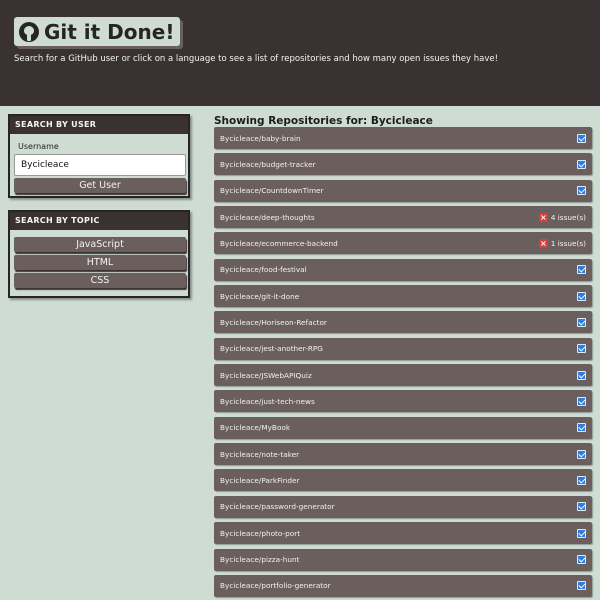 The height and width of the screenshot is (600, 600). Describe the element at coordinates (100, 185) in the screenshot. I see `get-user-button: Get User` at that location.